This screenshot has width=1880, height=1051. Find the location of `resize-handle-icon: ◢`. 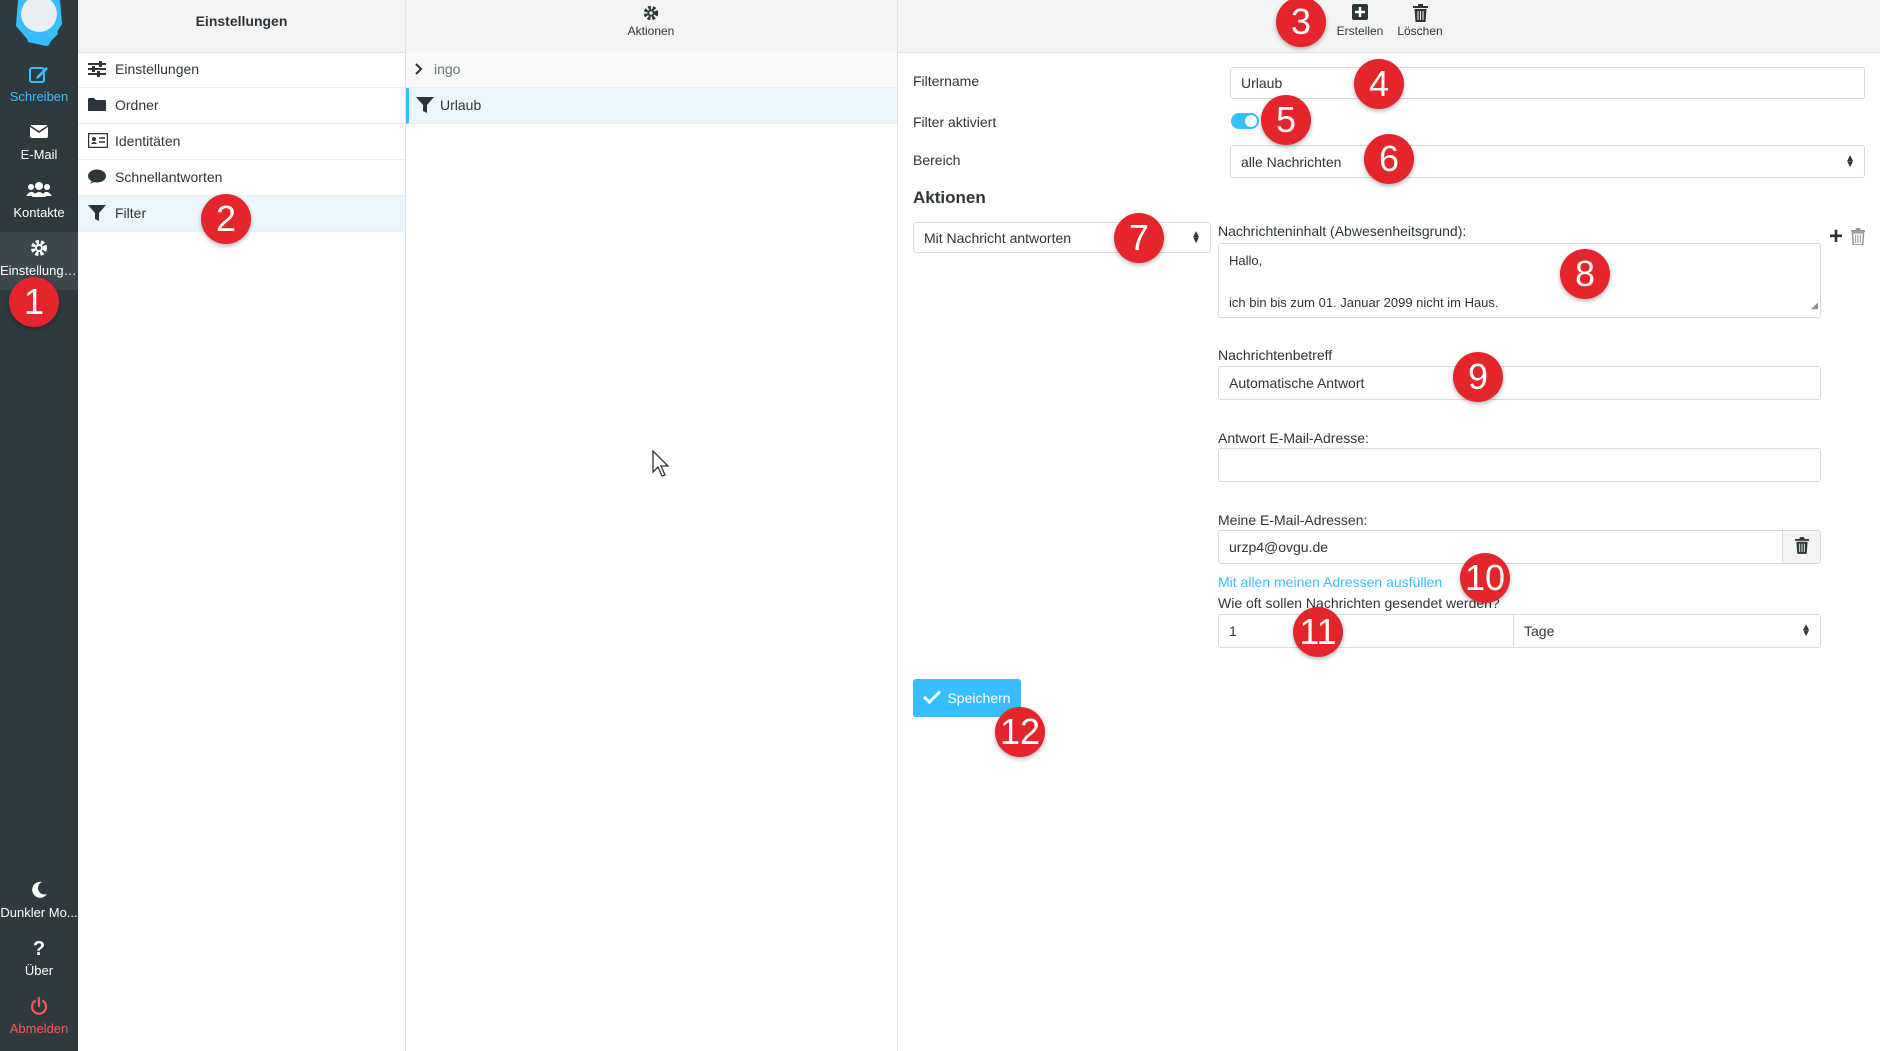

resize-handle-icon: ◢ is located at coordinates (1814, 305).